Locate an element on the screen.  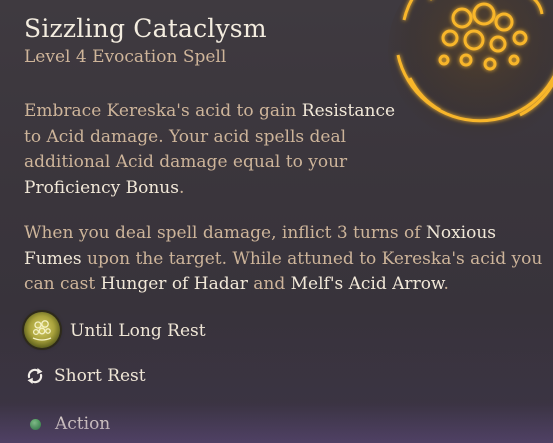
cost-row: Action is located at coordinates (67, 424).